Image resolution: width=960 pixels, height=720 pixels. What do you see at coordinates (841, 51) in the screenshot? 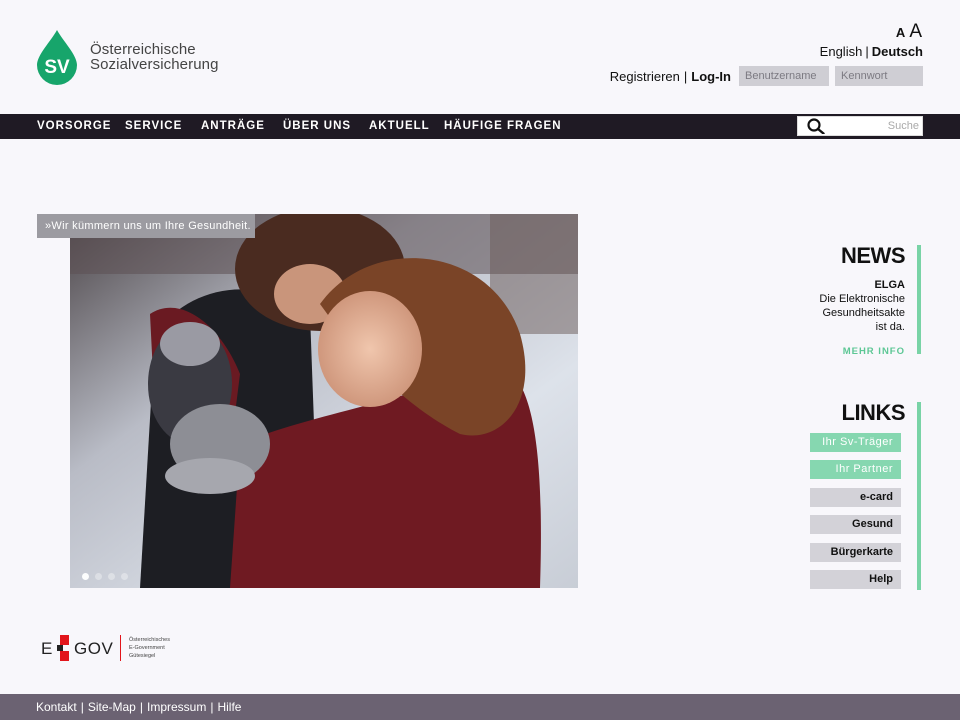
I see `lang-english-link: English` at bounding box center [841, 51].